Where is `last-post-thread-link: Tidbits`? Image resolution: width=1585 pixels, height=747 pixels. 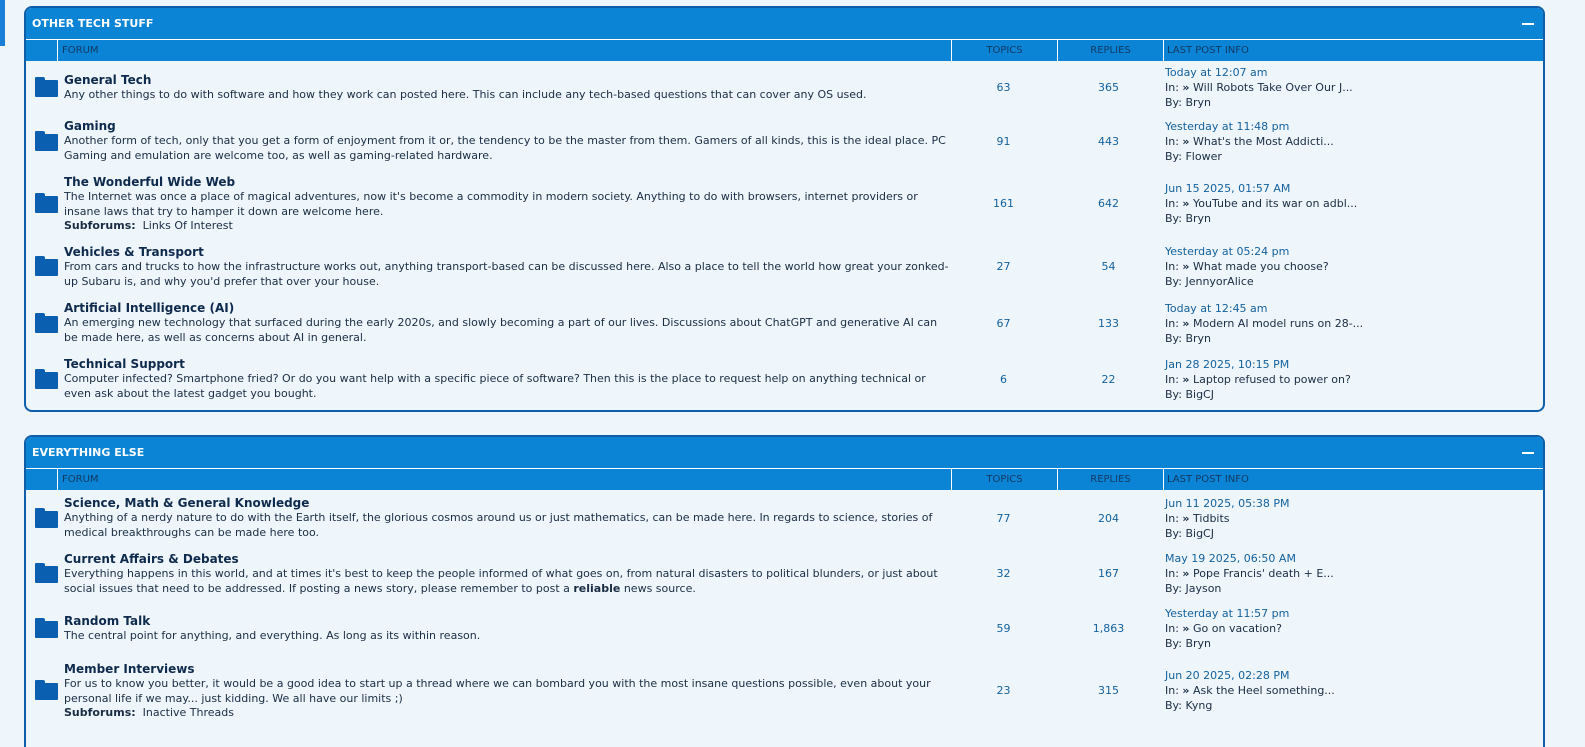 last-post-thread-link: Tidbits is located at coordinates (1211, 518).